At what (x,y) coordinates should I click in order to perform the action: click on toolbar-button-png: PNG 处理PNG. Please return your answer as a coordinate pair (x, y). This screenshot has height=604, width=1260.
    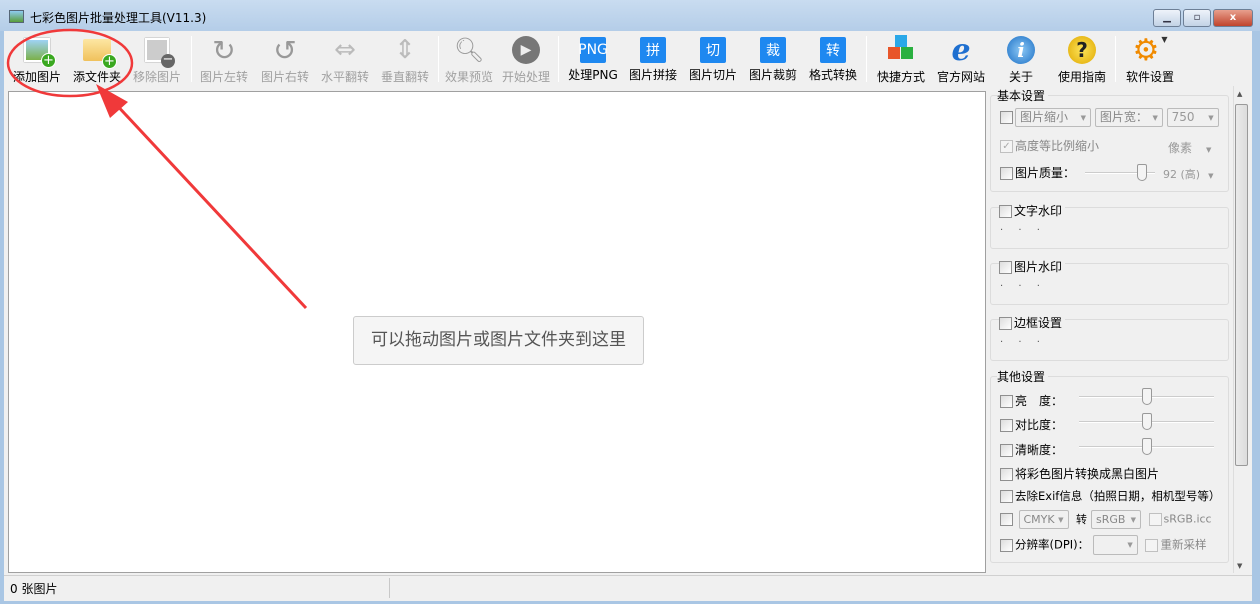
    Looking at the image, I should click on (593, 59).